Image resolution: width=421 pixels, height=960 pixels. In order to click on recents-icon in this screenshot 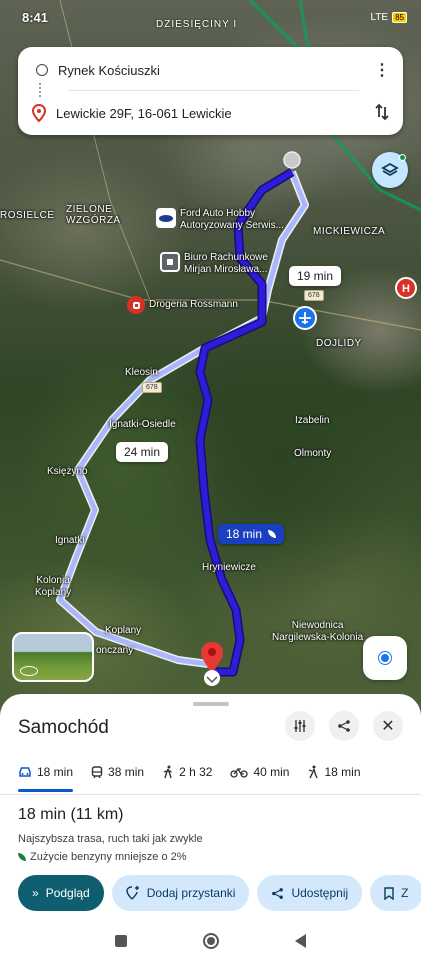, I will do `click(121, 941)`.